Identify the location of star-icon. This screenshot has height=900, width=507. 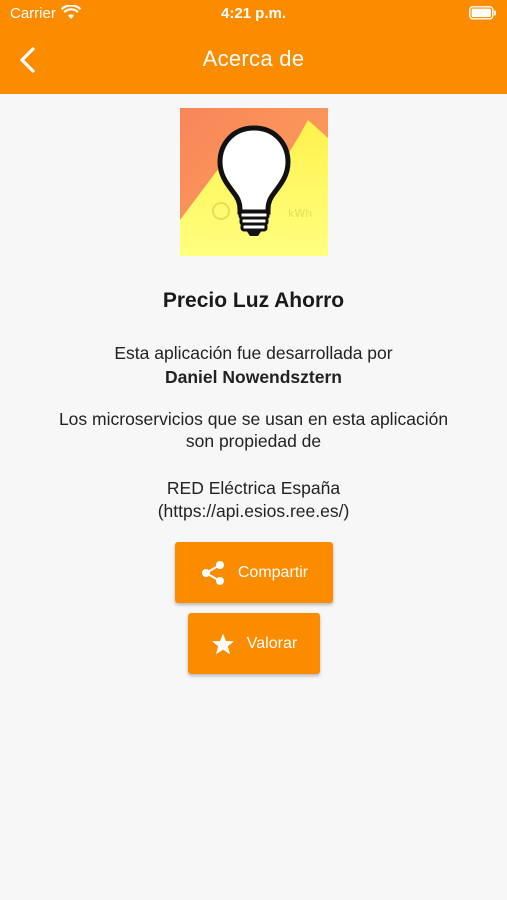
(222, 643).